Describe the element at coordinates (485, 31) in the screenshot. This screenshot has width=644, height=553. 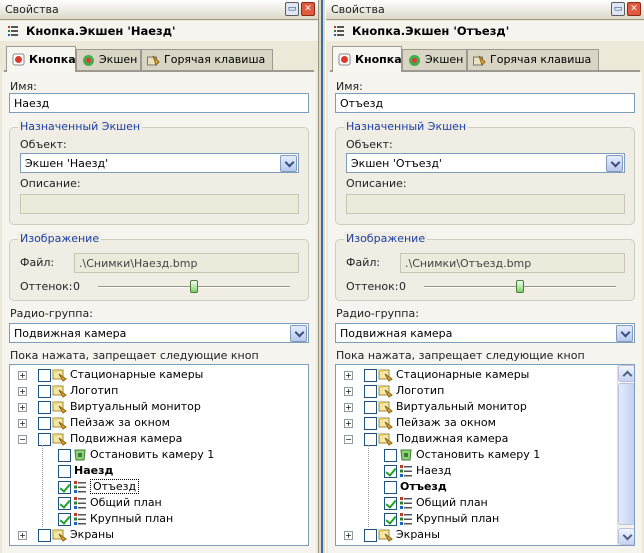
I see `object-header: Кнопка.Экшен 'Отъезд'` at that location.